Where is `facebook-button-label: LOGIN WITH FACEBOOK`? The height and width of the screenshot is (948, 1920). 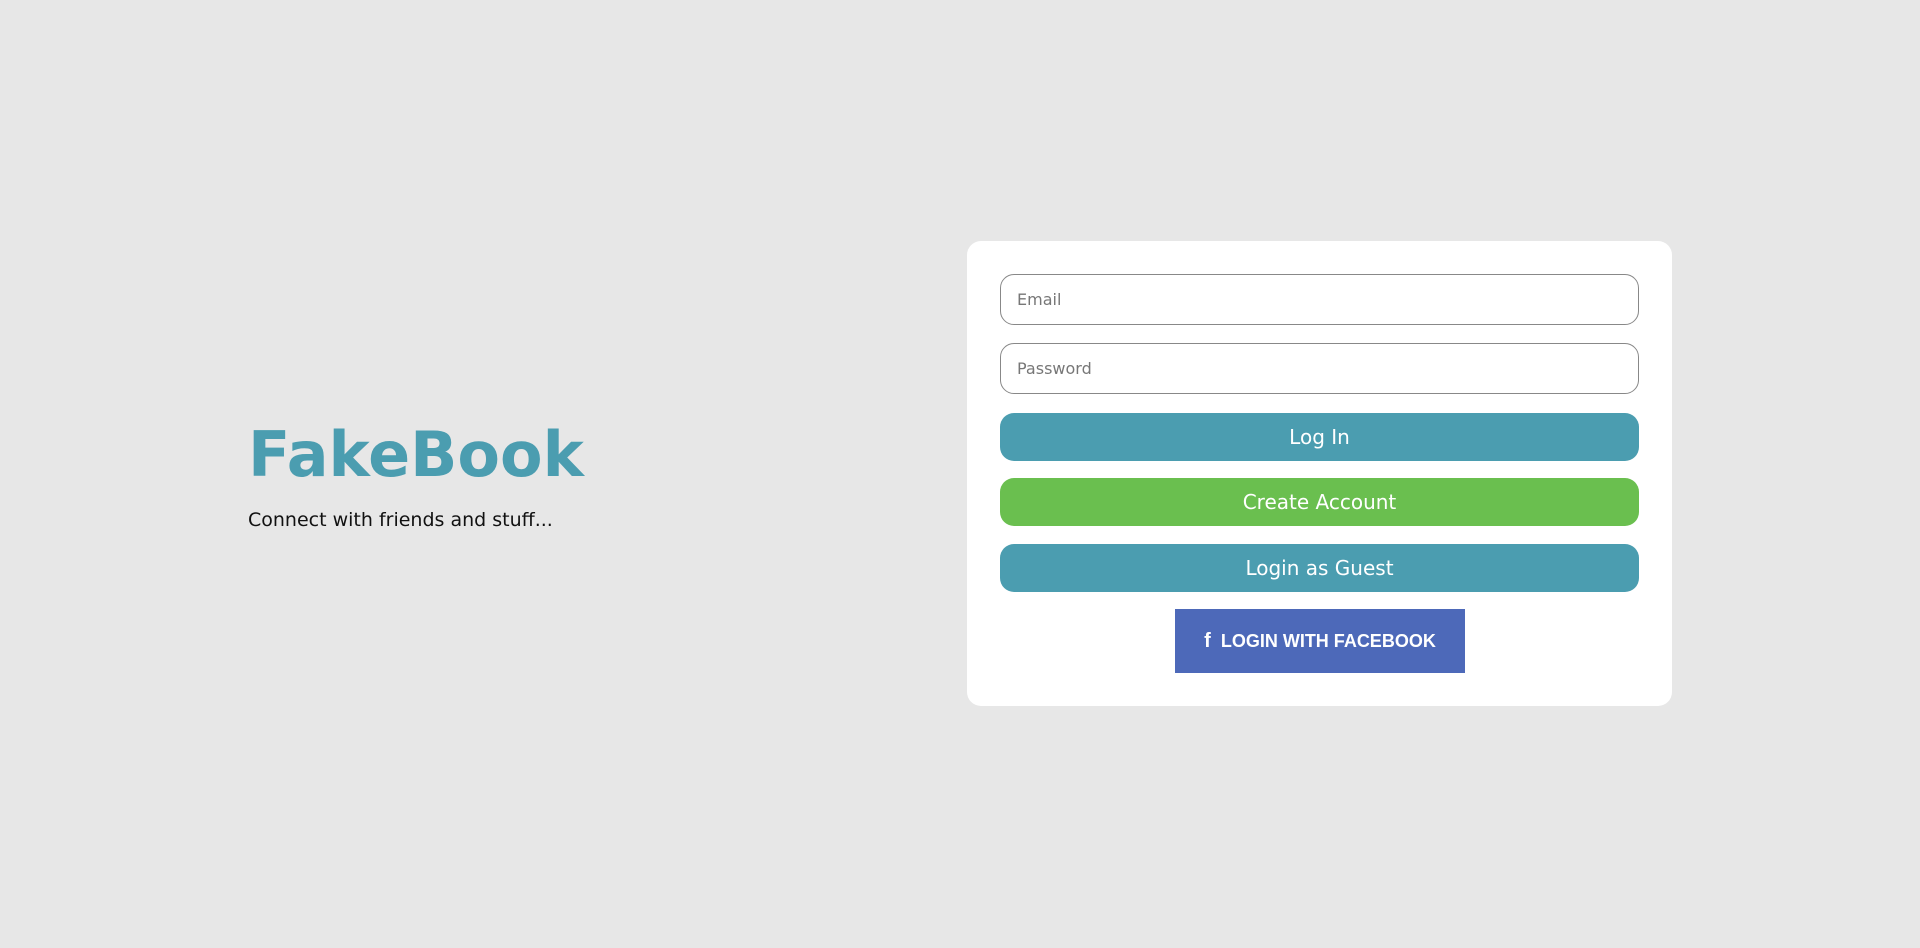
facebook-button-label: LOGIN WITH FACEBOOK is located at coordinates (1328, 640).